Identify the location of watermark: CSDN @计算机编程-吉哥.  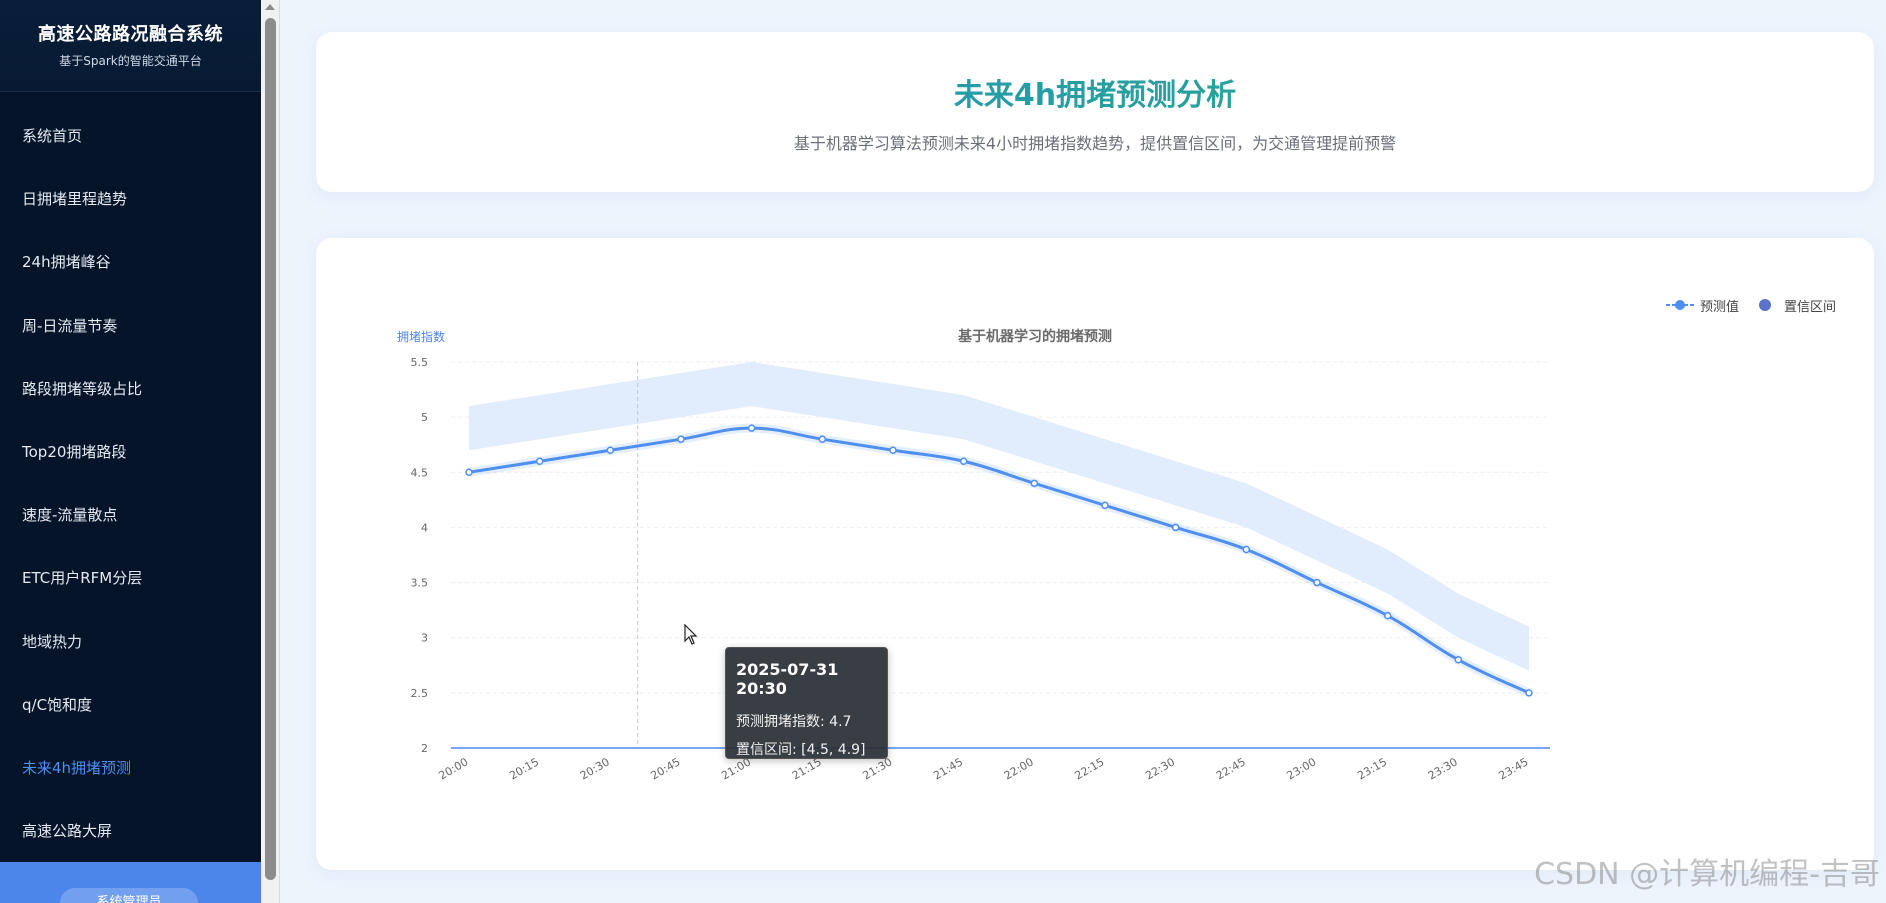
(1707, 874).